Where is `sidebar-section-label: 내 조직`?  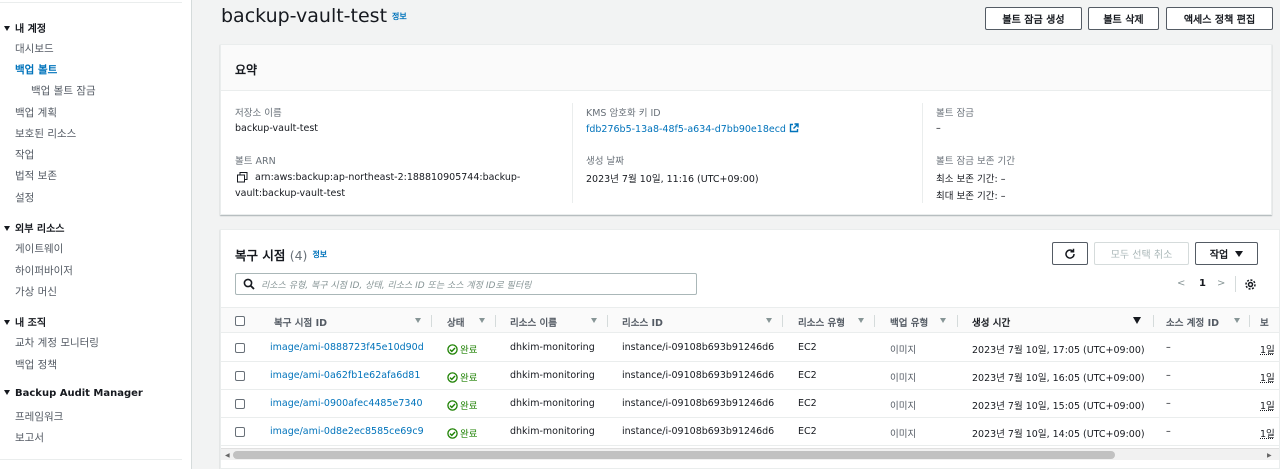
sidebar-section-label: 내 조직 is located at coordinates (31, 323).